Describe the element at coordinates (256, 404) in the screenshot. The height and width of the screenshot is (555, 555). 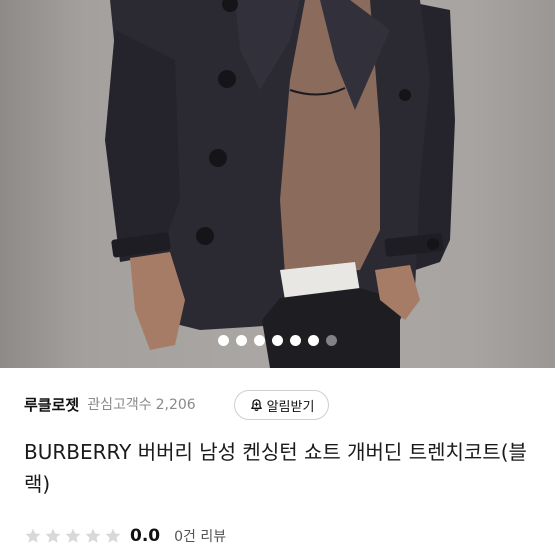
I see `bell-plus-icon` at that location.